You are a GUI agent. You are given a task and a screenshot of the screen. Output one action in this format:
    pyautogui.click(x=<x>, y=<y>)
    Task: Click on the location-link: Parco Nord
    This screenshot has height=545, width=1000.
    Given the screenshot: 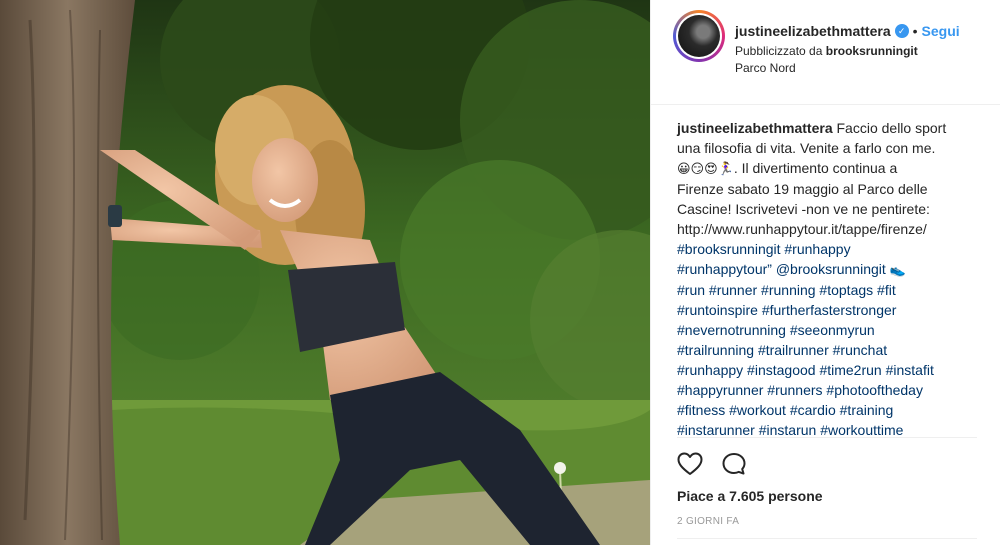 What is the action you would take?
    pyautogui.click(x=765, y=68)
    